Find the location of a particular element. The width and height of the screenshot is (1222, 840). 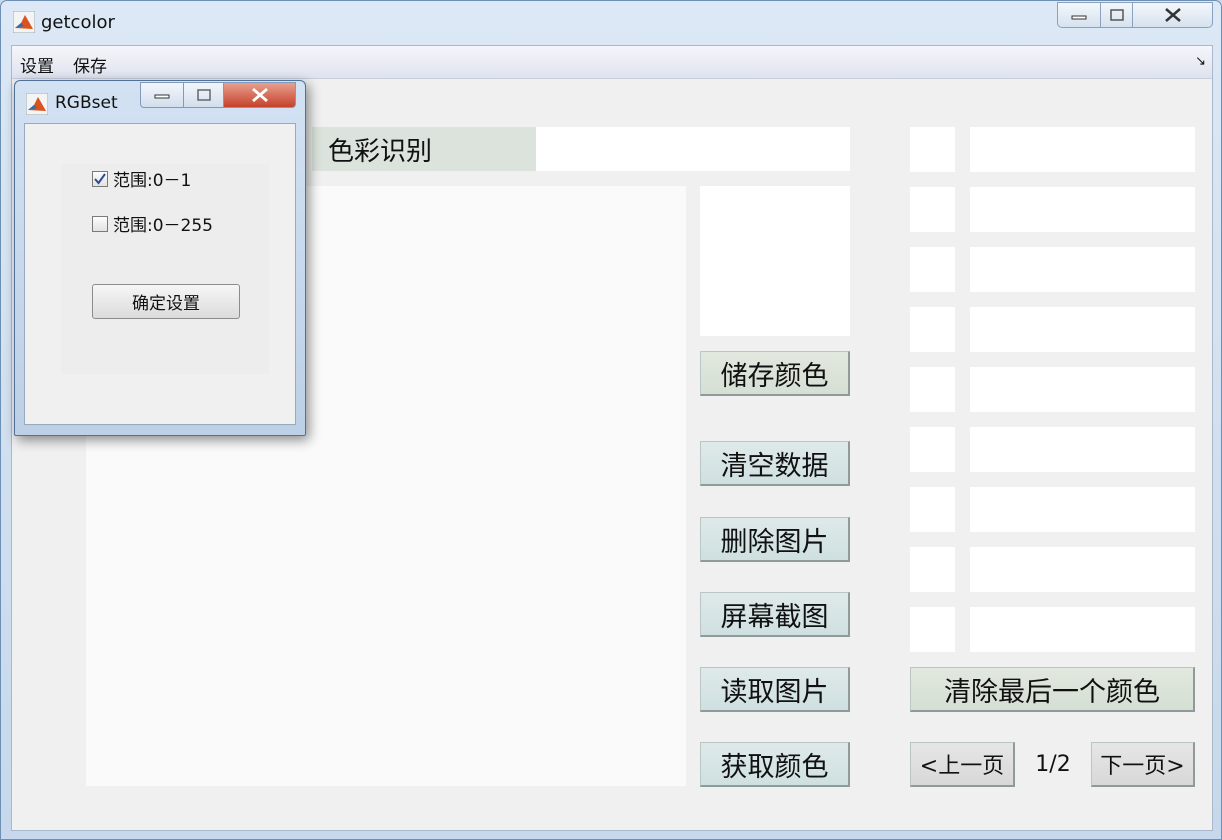

range-0-1-label: 范围:0－1 is located at coordinates (152, 181).